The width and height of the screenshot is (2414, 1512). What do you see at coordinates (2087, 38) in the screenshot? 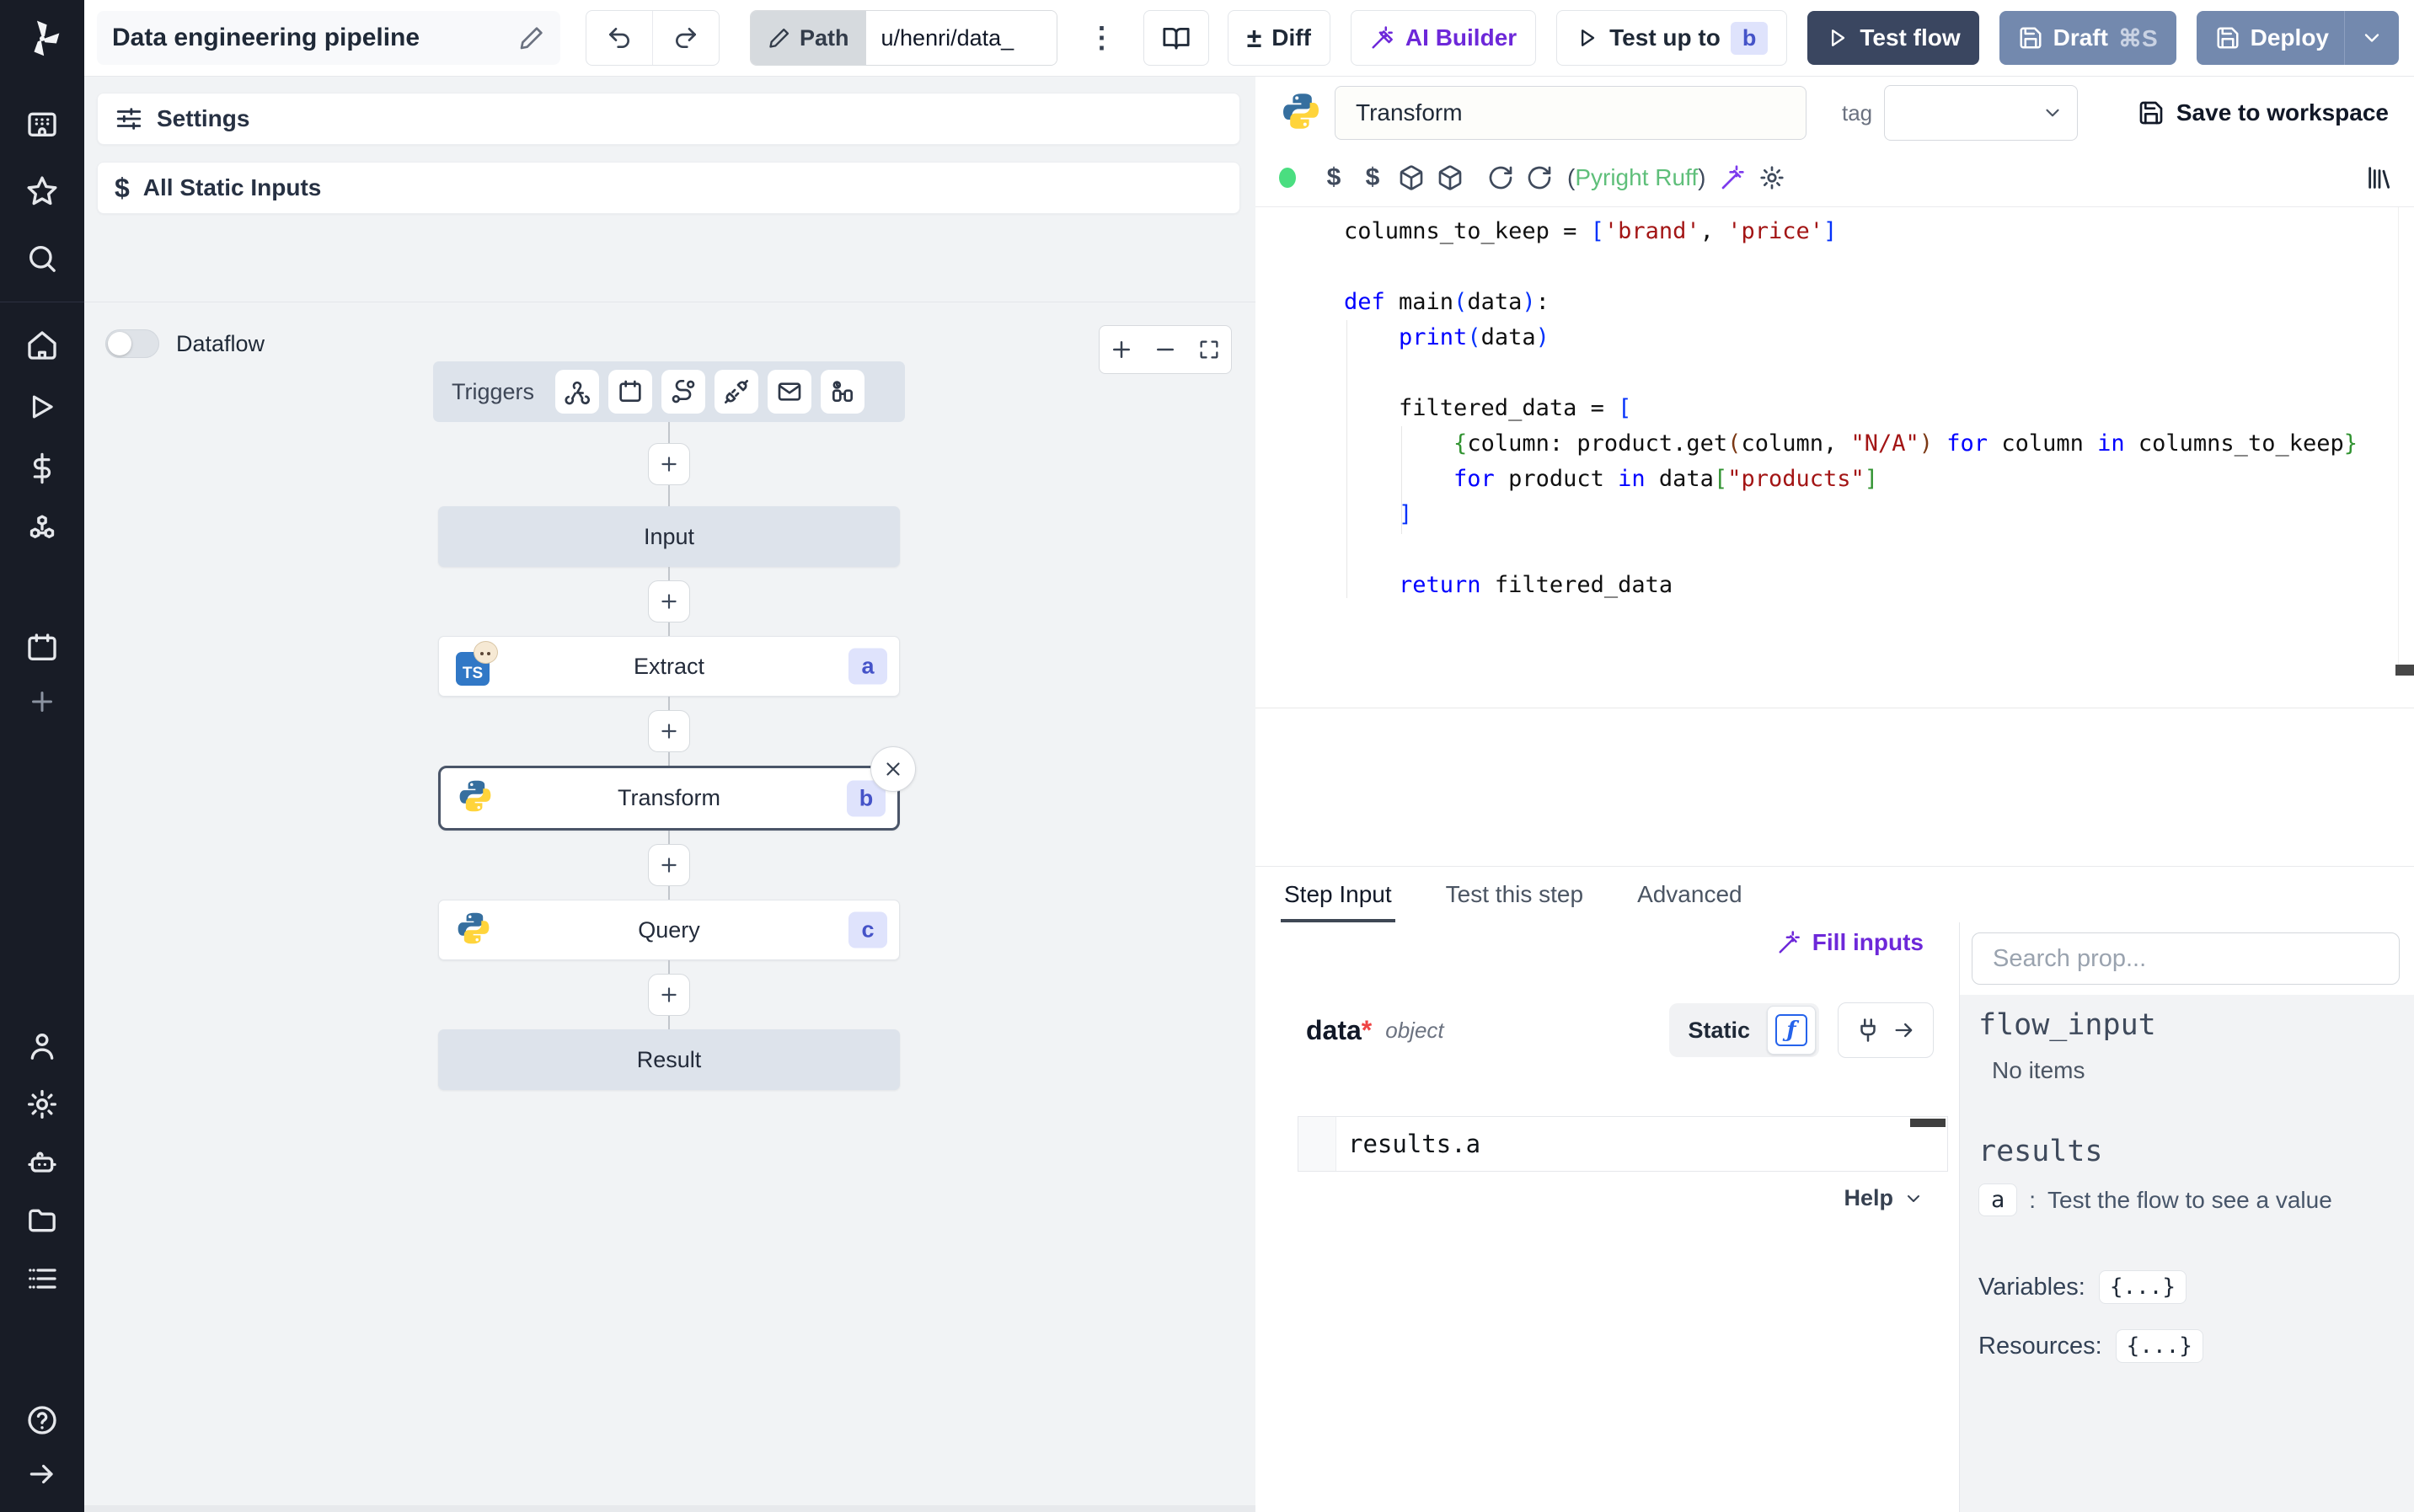
I see `draft-button: Draft ⌘S` at bounding box center [2087, 38].